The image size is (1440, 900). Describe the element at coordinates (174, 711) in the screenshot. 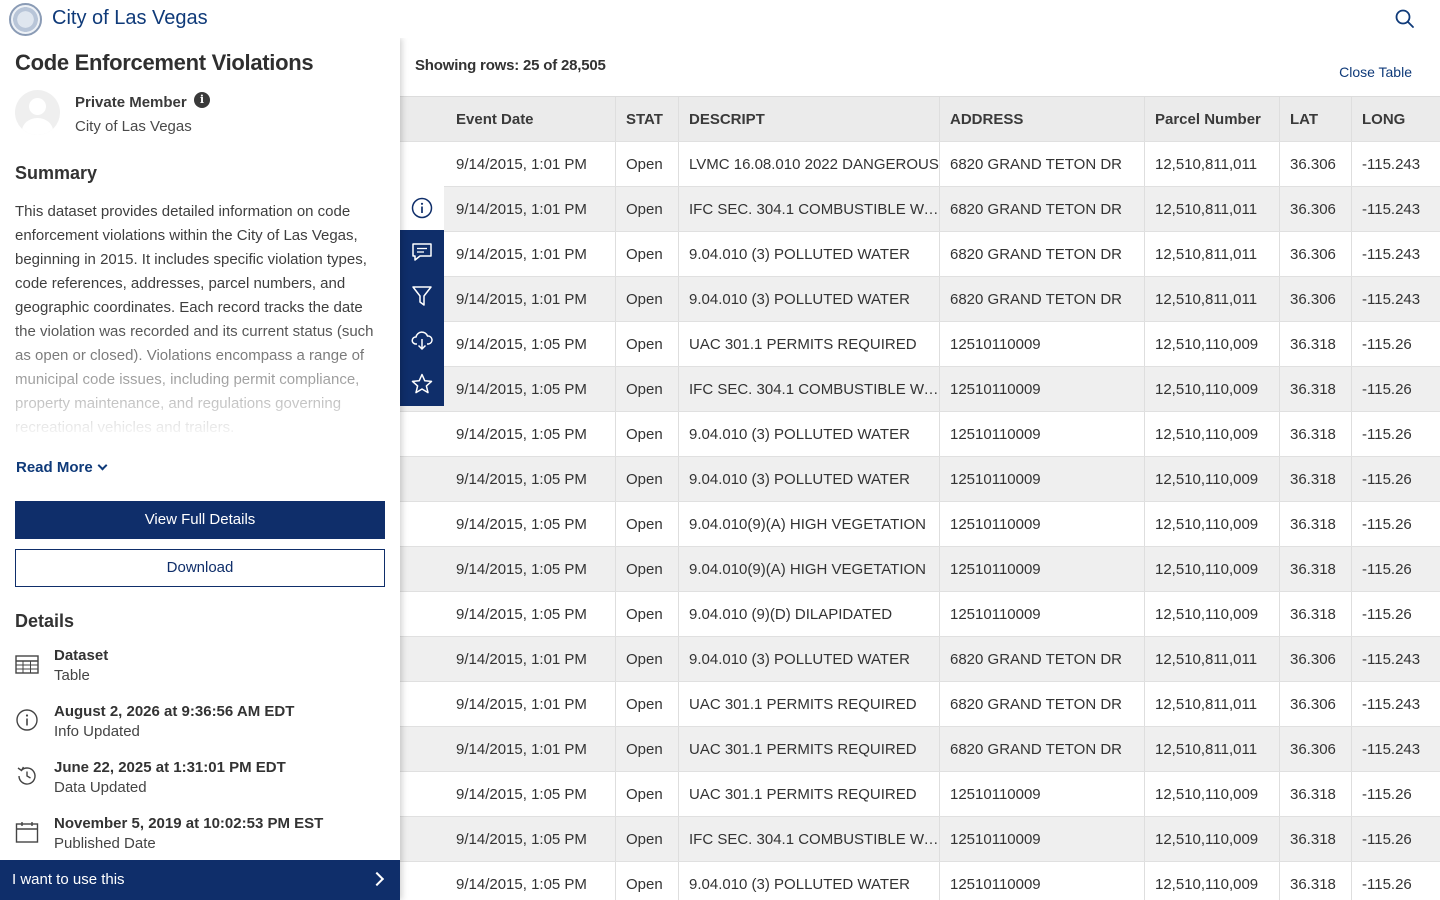

I see `detail-main: August 2, 2026 at 9:36:56 AM EDT` at that location.